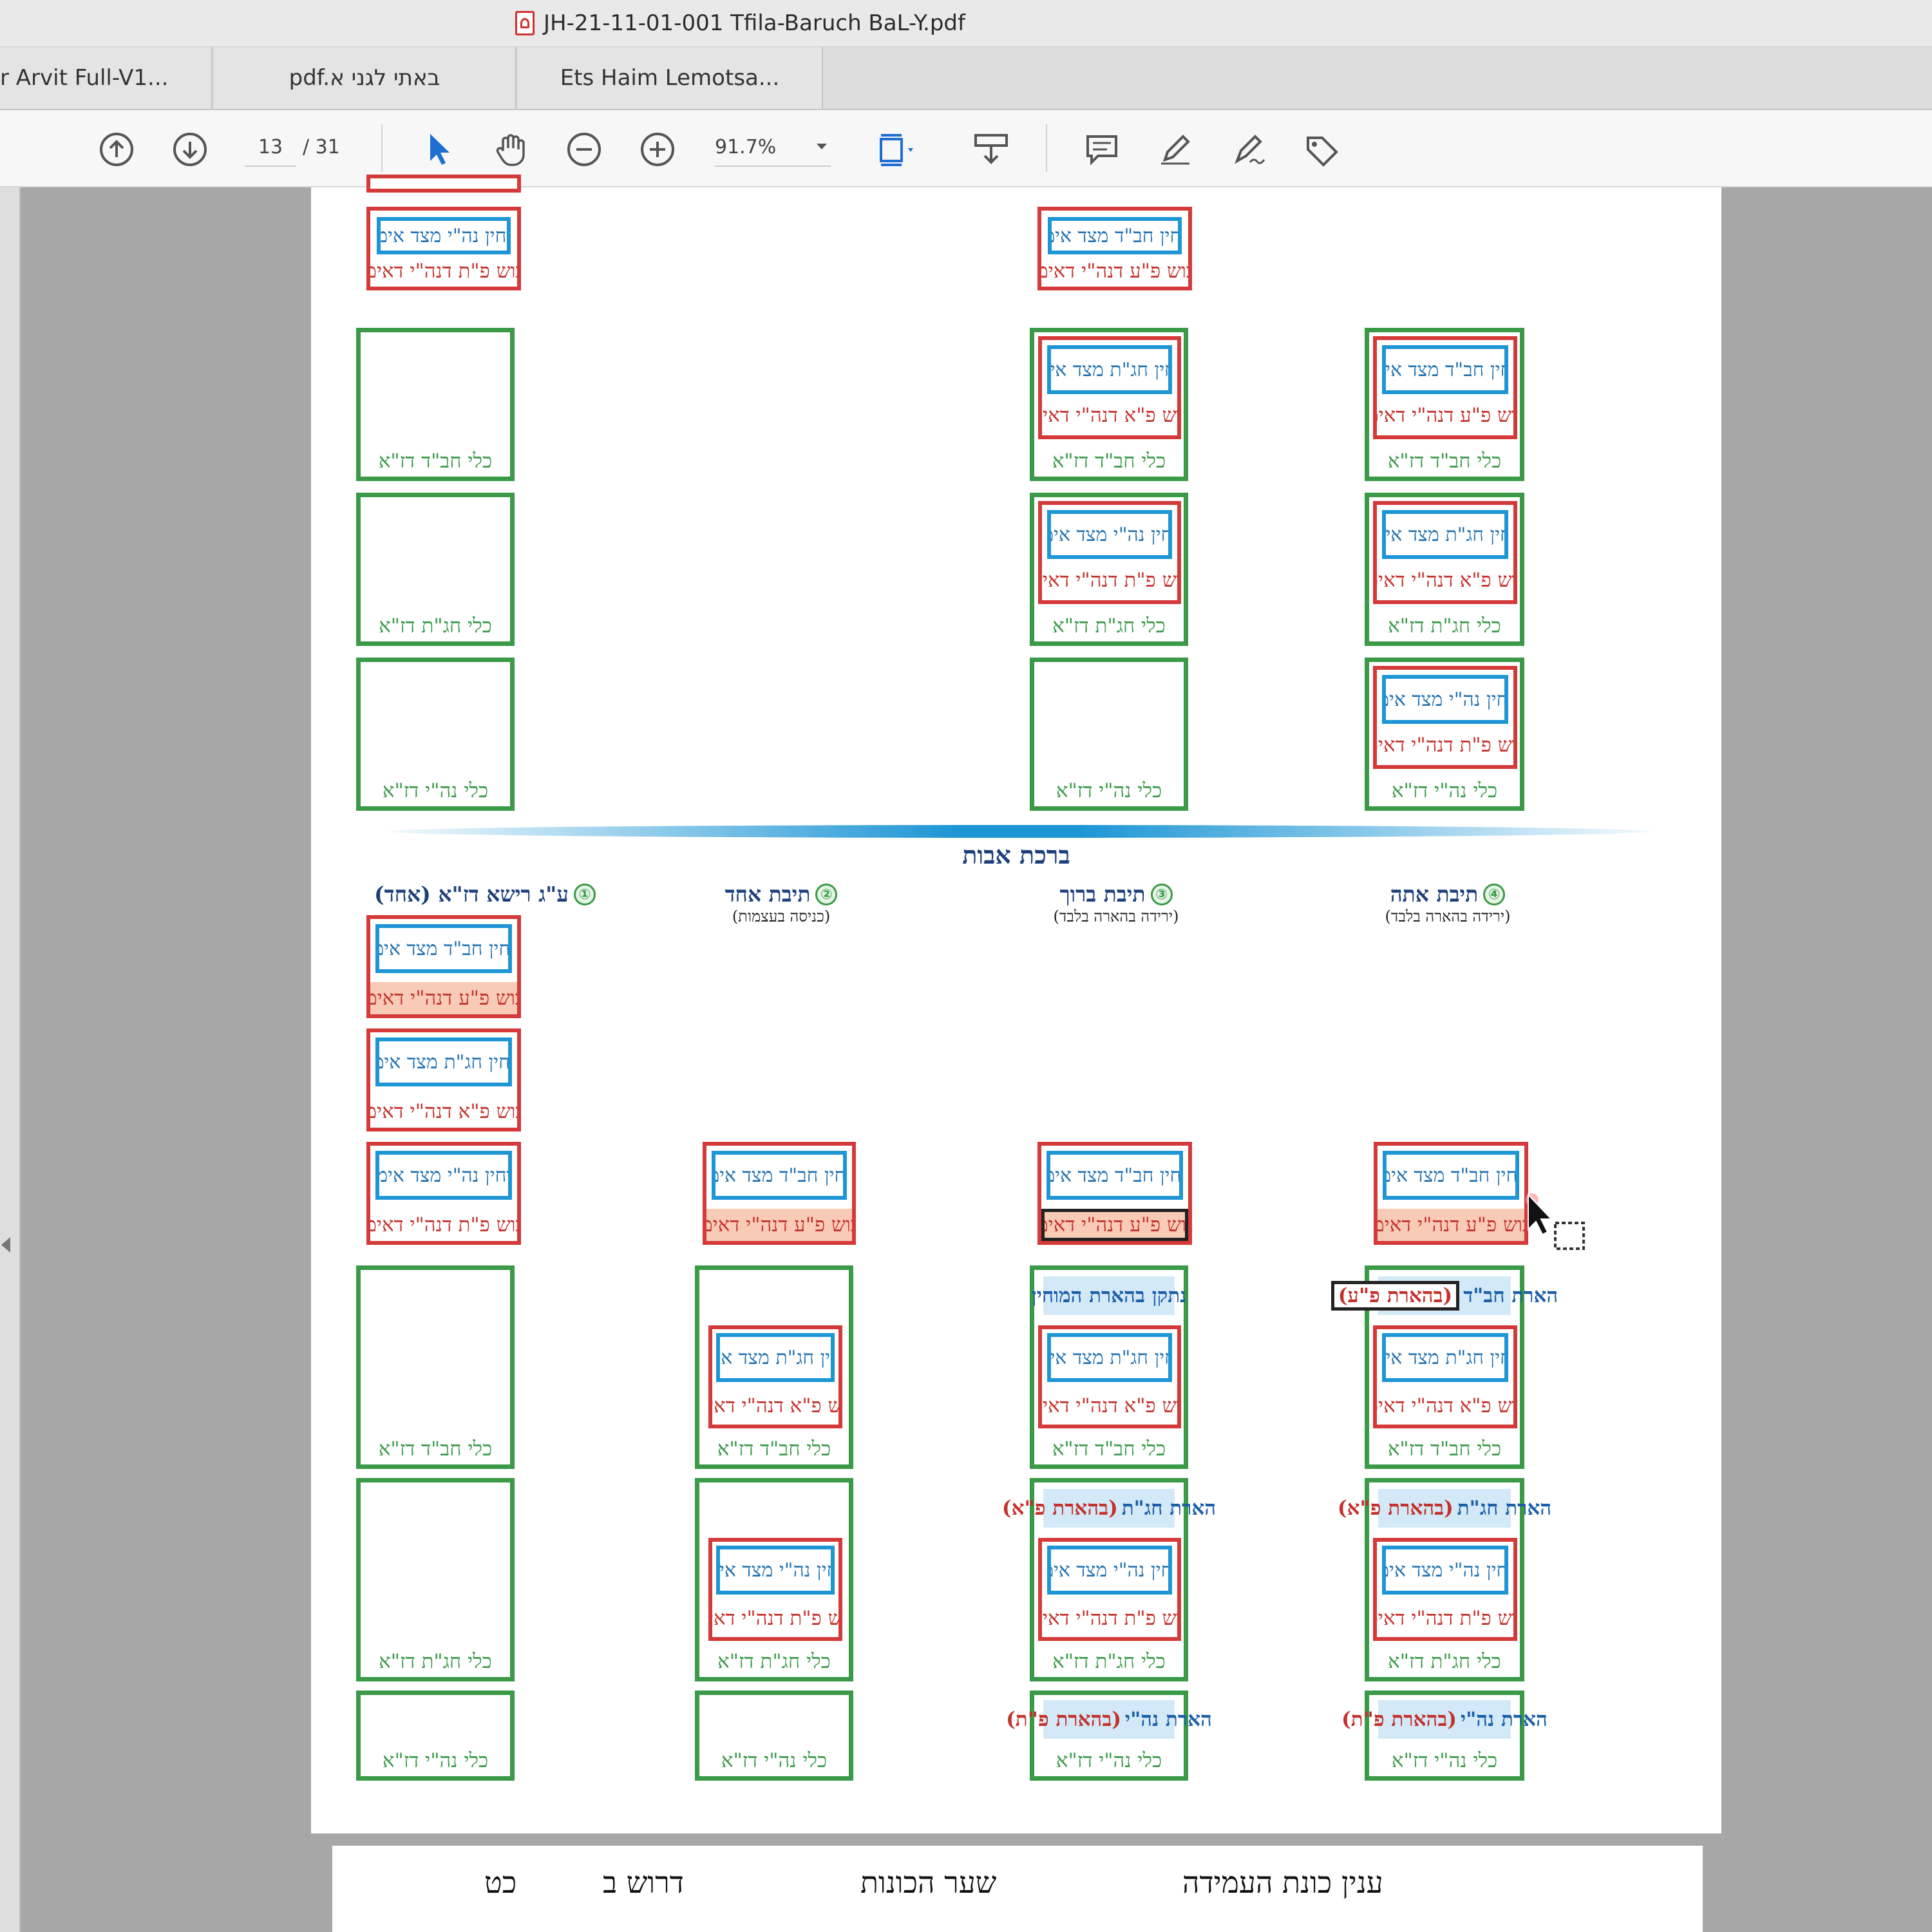 Image resolution: width=1932 pixels, height=1932 pixels. Describe the element at coordinates (1116, 916) in the screenshot. I see `column-subtitle: (ירידה בהארה בלבד)` at that location.